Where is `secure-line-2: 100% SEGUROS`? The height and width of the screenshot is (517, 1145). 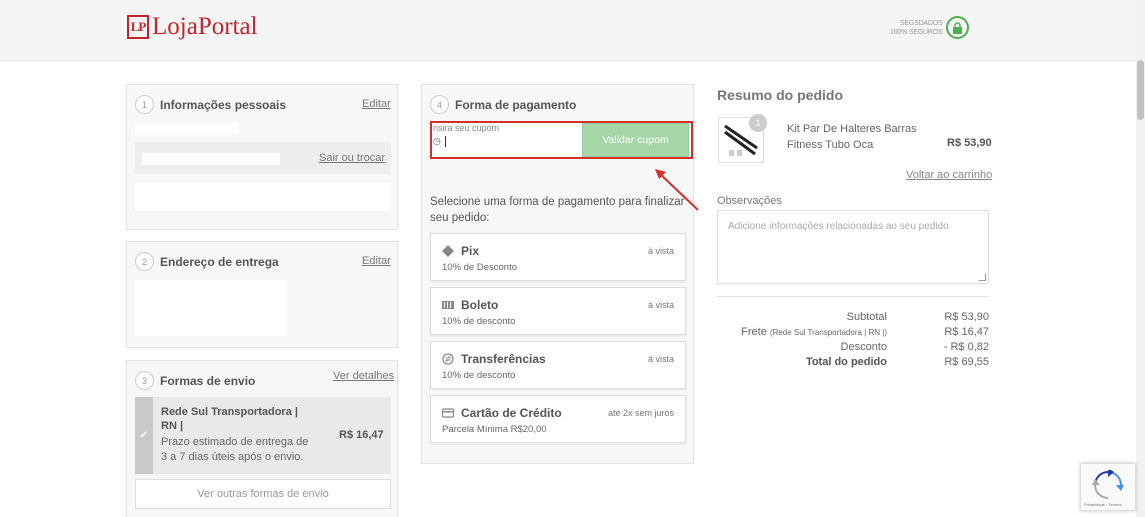
secure-line-2: 100% SEGUROS is located at coordinates (916, 32).